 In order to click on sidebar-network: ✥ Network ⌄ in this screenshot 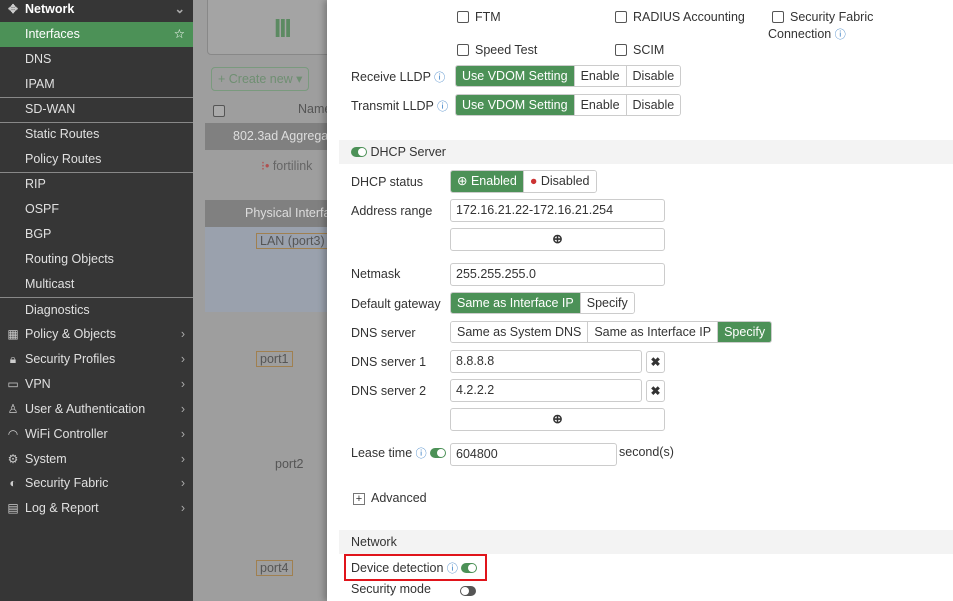, I will do `click(96, 11)`.